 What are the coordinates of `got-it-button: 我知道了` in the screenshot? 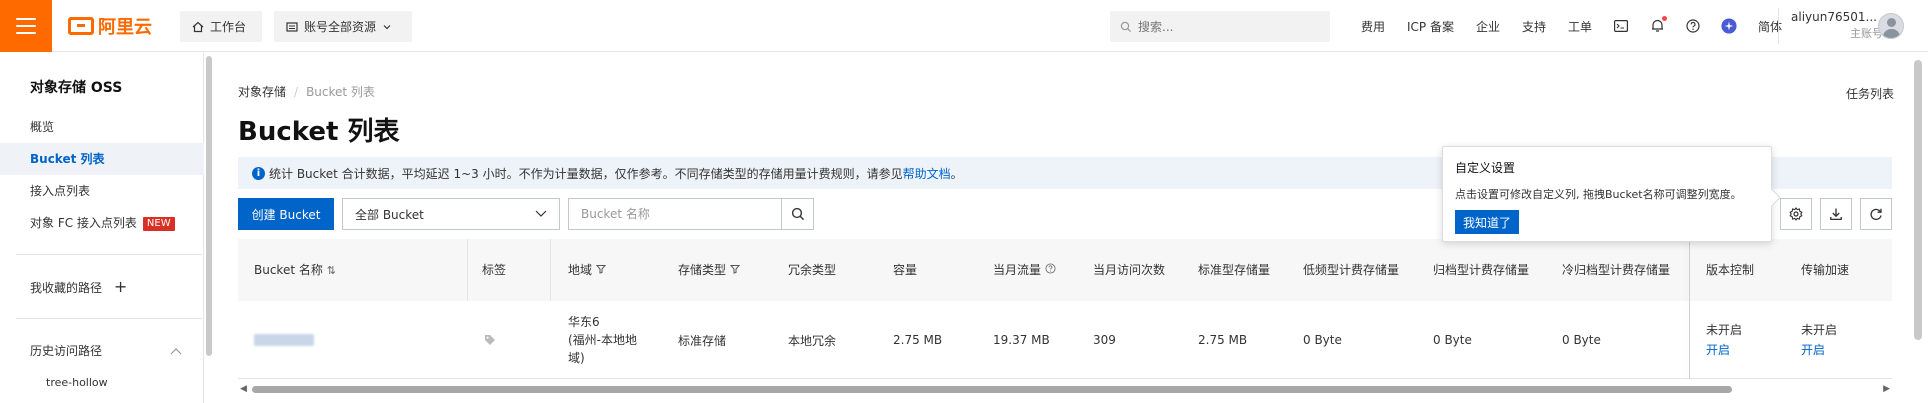 It's located at (1487, 222).